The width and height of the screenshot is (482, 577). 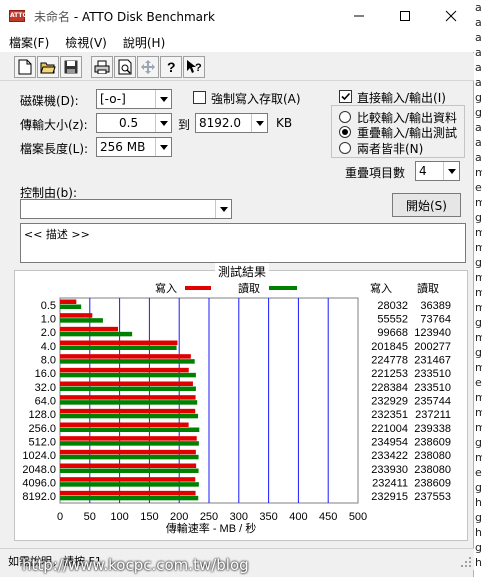 I want to click on new-button, so click(x=25, y=67).